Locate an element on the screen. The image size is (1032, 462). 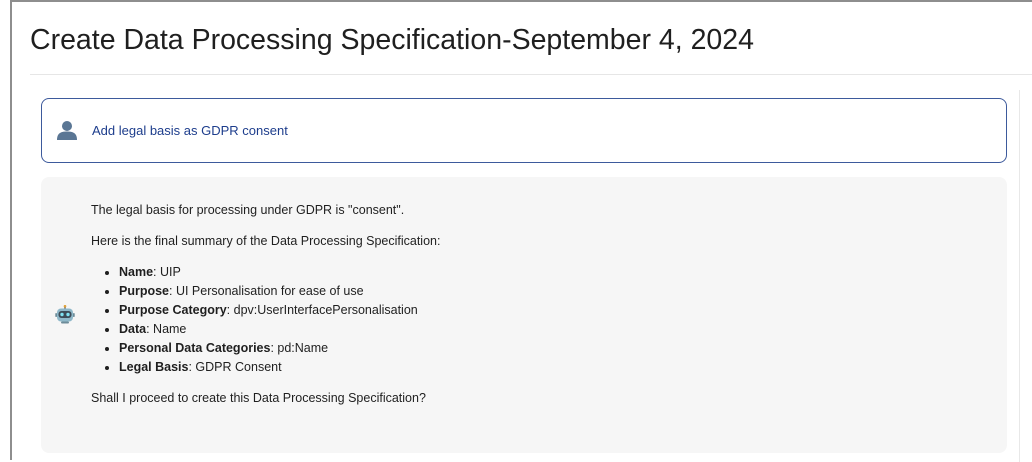
summary-item-value: : Name is located at coordinates (166, 329).